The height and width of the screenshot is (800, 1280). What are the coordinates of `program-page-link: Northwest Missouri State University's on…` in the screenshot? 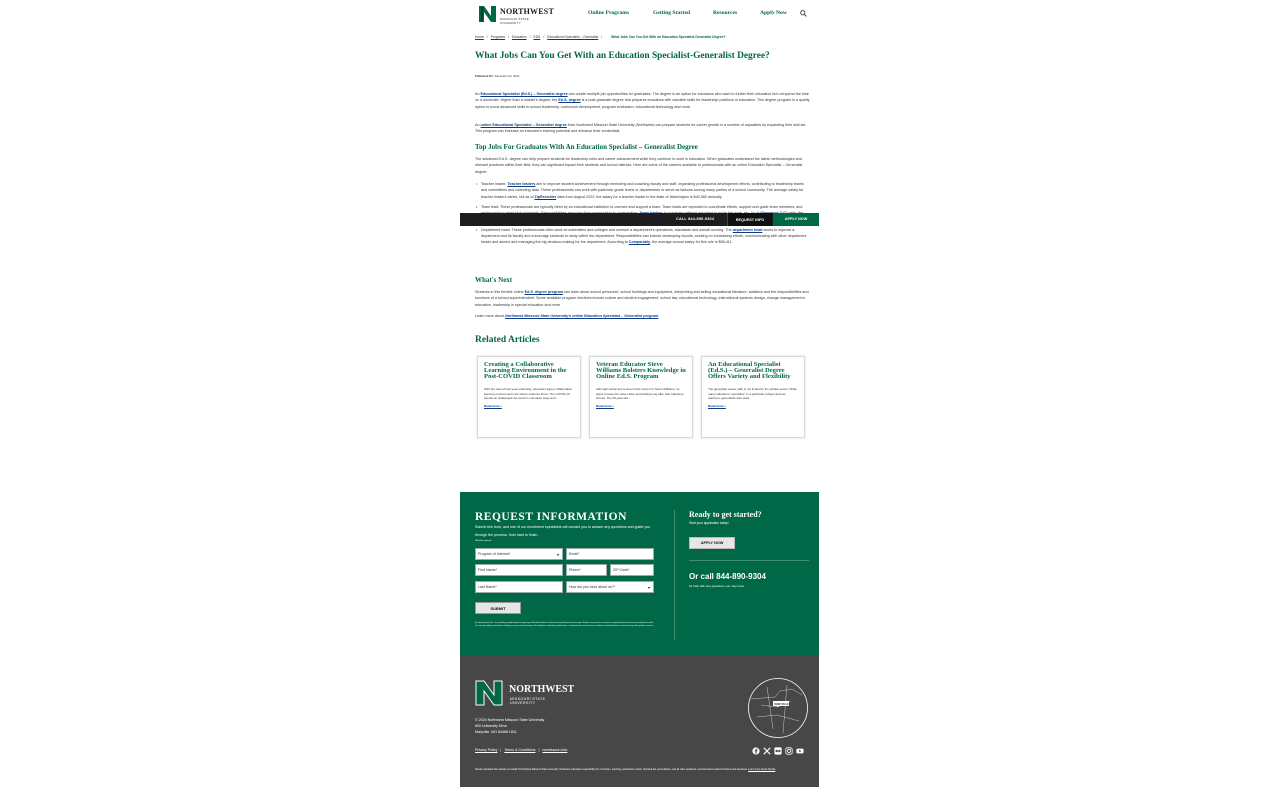 It's located at (581, 316).